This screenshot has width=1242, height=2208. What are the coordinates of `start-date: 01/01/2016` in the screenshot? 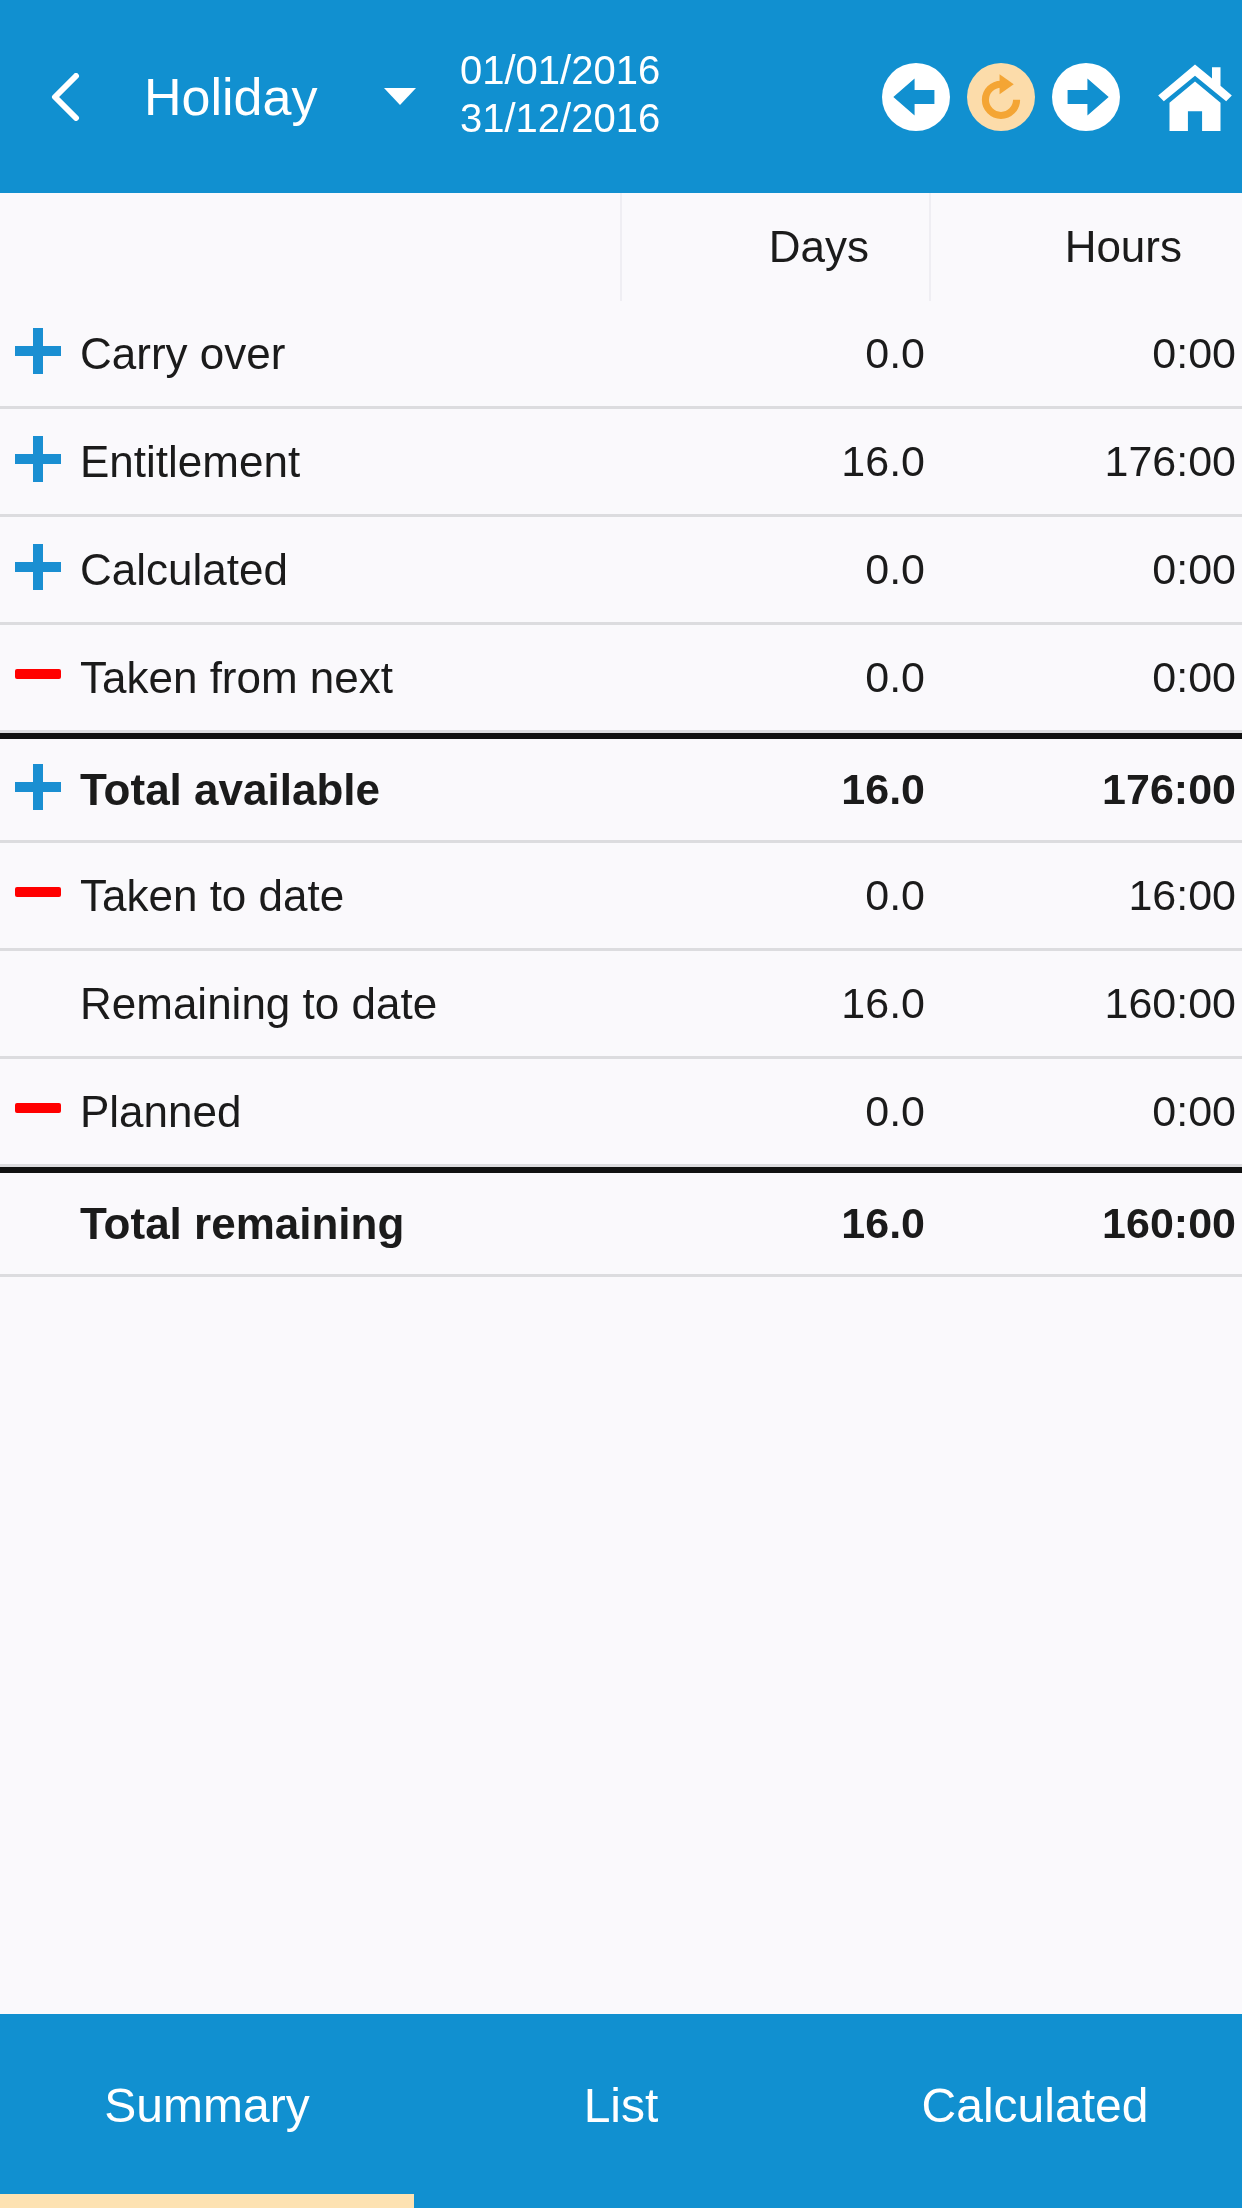 It's located at (560, 69).